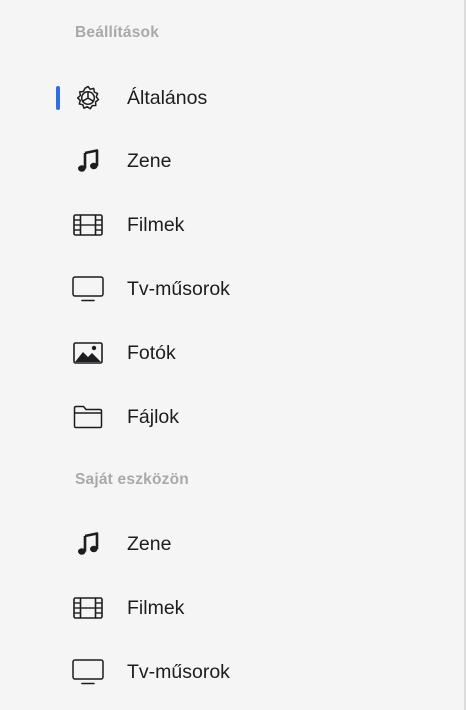  Describe the element at coordinates (167, 97) in the screenshot. I see `sidebar-item-label: Általános` at that location.